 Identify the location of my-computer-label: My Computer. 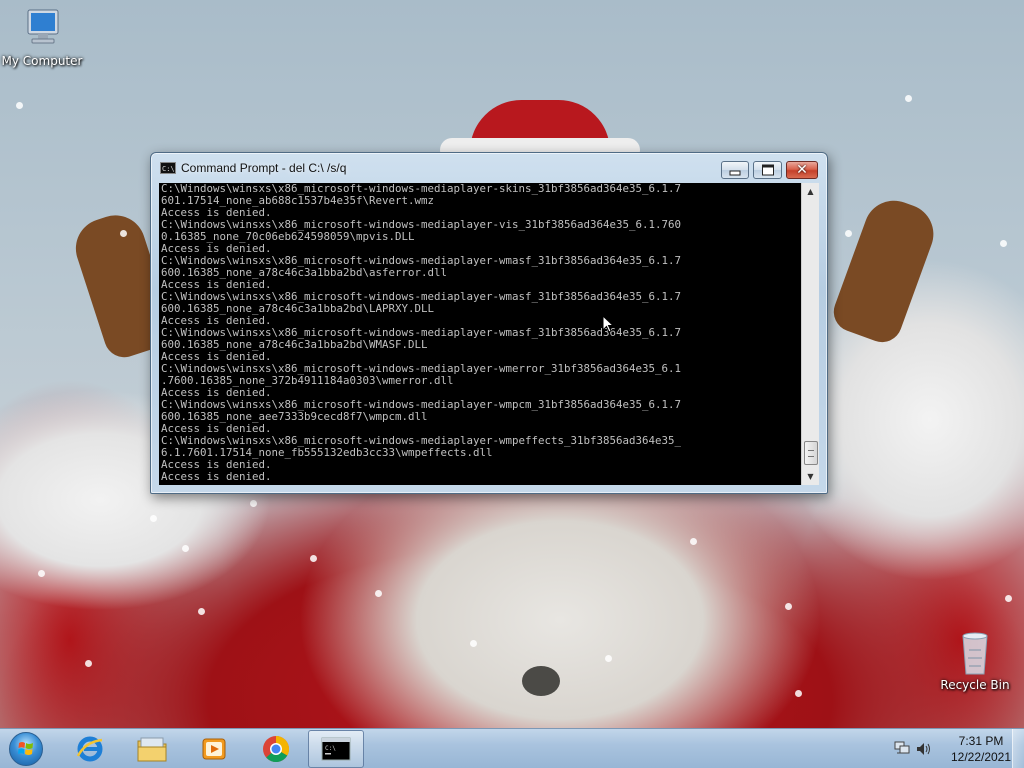
(42, 61).